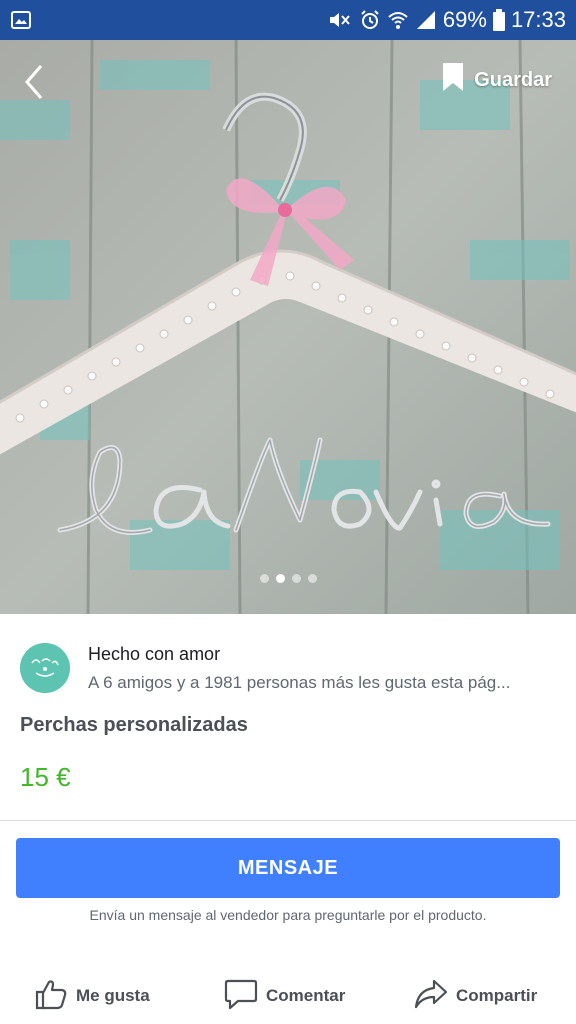 Image resolution: width=576 pixels, height=1024 pixels. I want to click on battery-icon, so click(498, 20).